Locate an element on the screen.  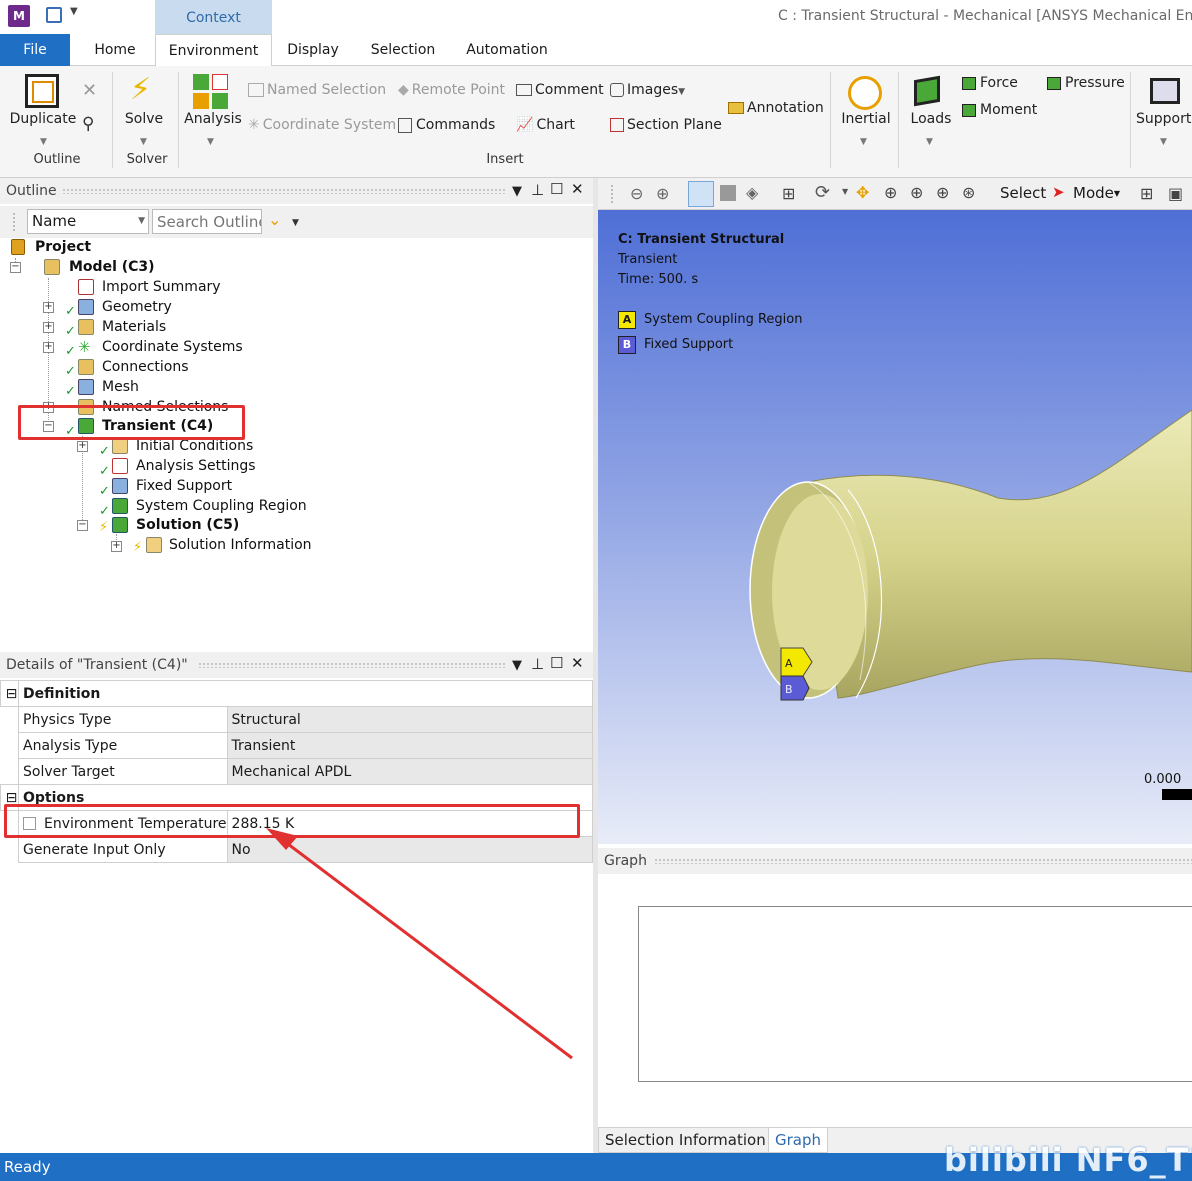
chart-button: 📈 Chart is located at coordinates (545, 125).